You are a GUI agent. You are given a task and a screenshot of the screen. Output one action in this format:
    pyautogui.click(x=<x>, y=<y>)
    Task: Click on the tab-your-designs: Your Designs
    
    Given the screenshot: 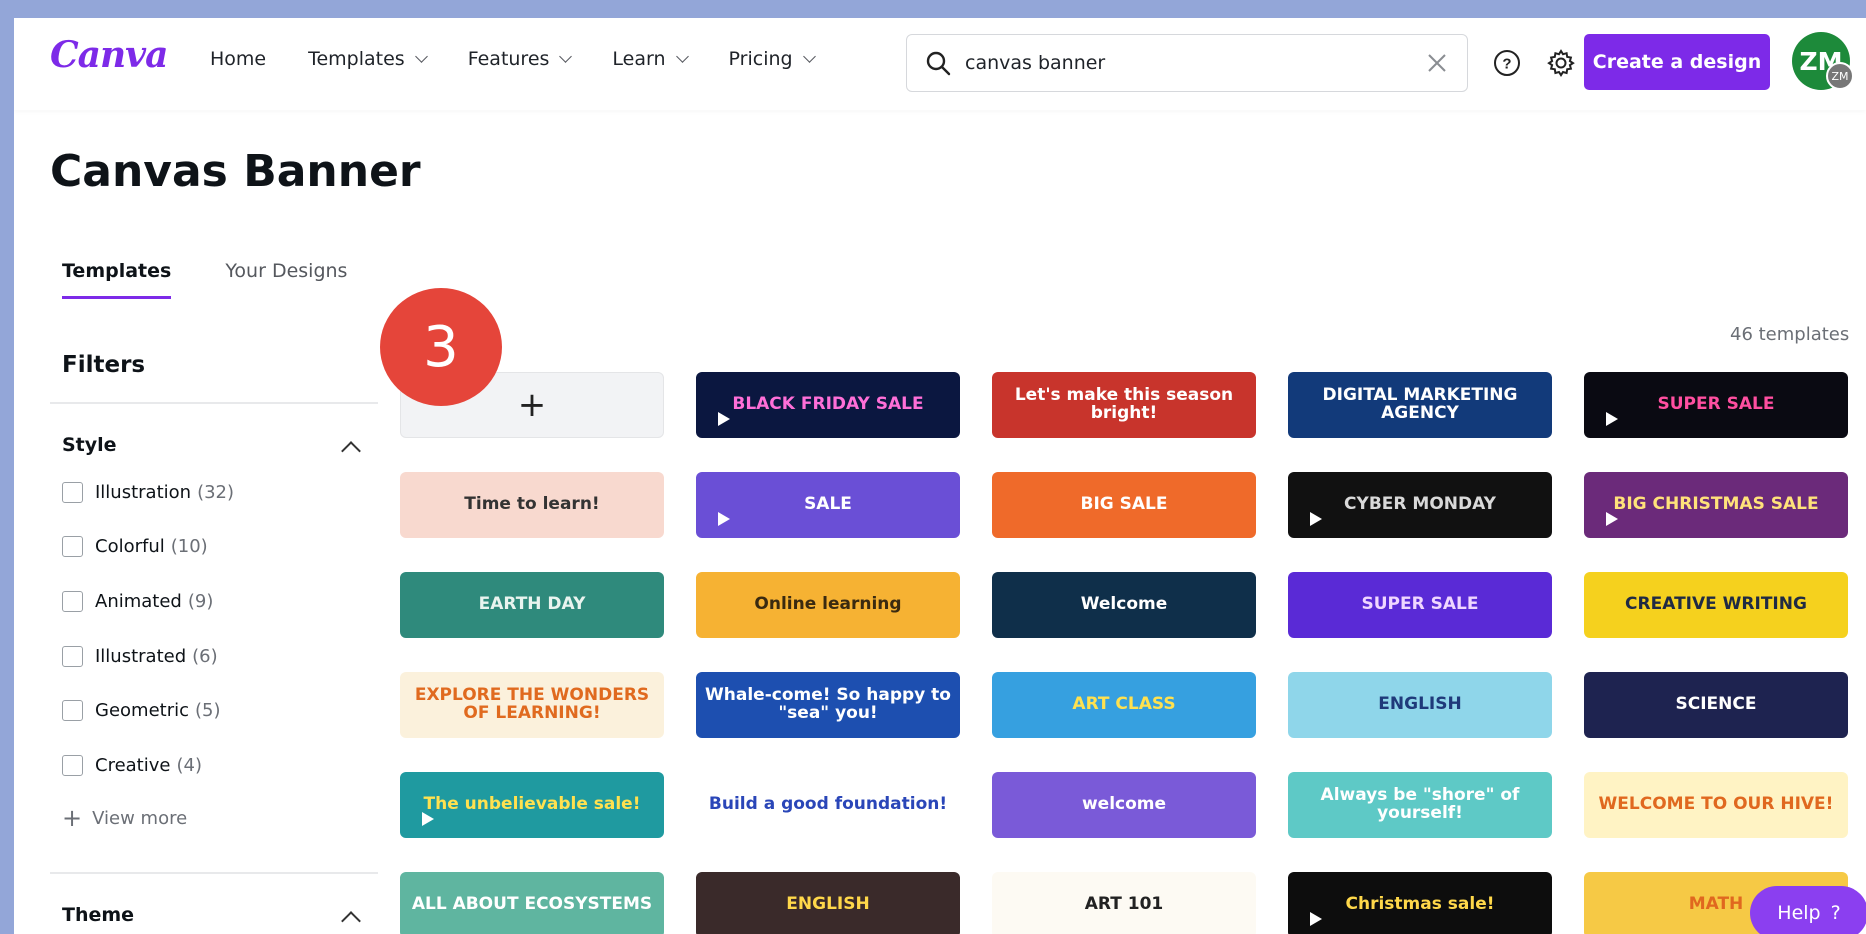 What is the action you would take?
    pyautogui.click(x=286, y=279)
    